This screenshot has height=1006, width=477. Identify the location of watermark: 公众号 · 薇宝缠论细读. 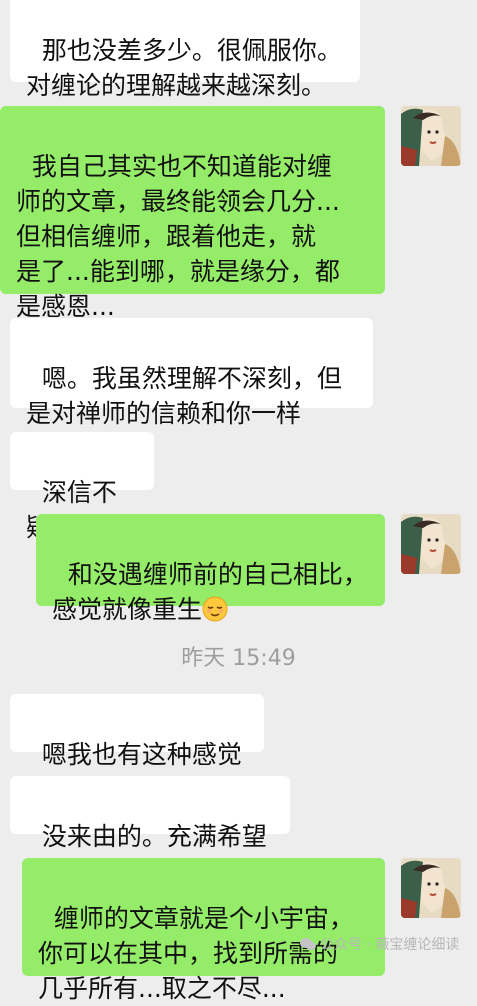
(379, 944).